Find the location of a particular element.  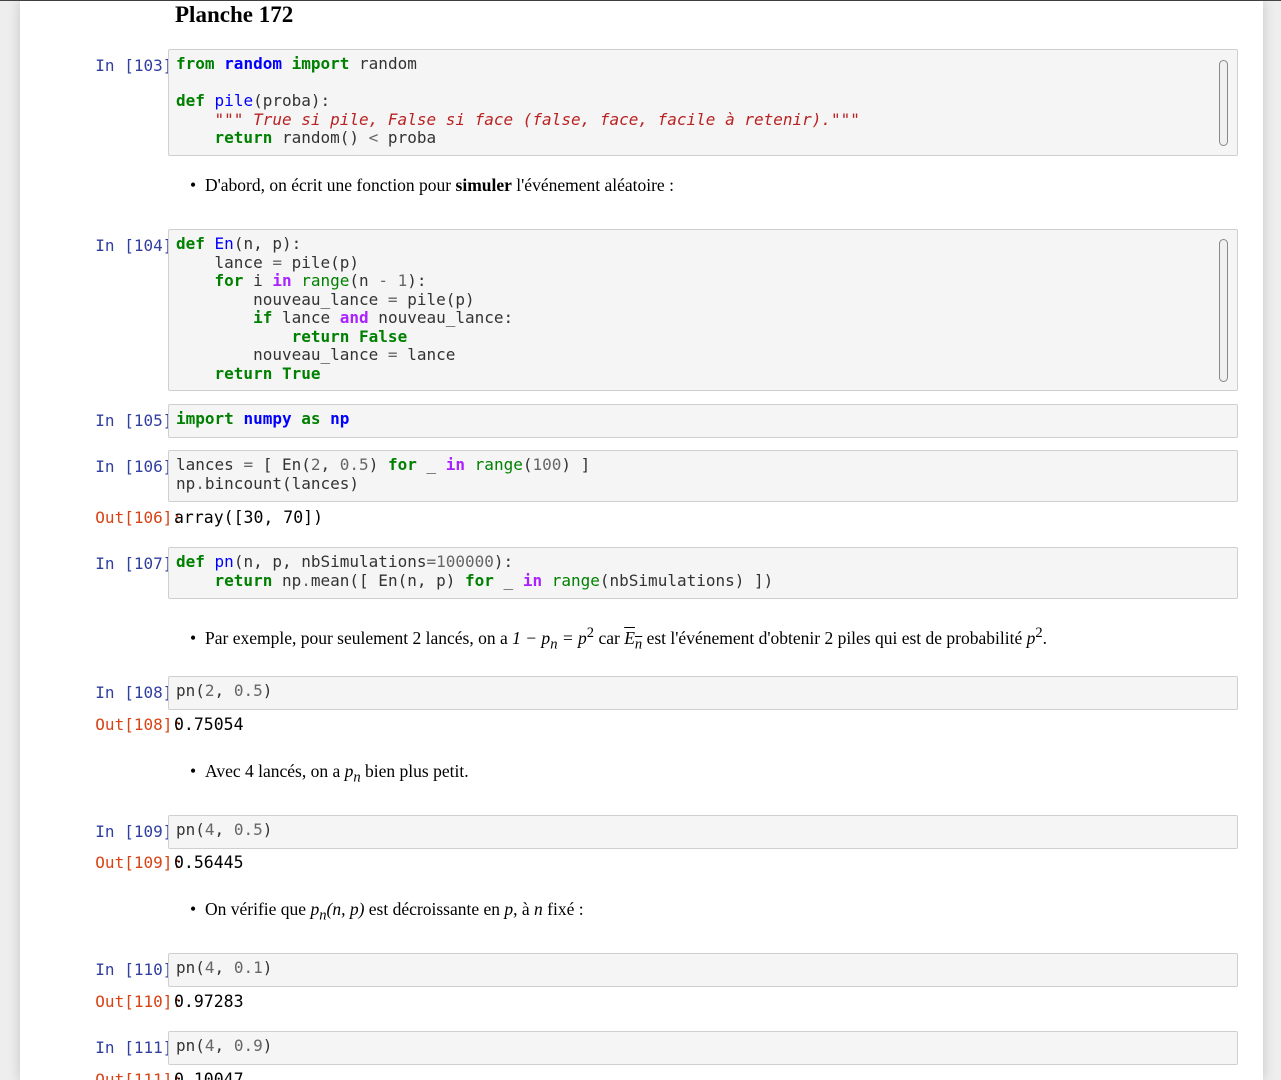

code-token: - is located at coordinates (383, 280).